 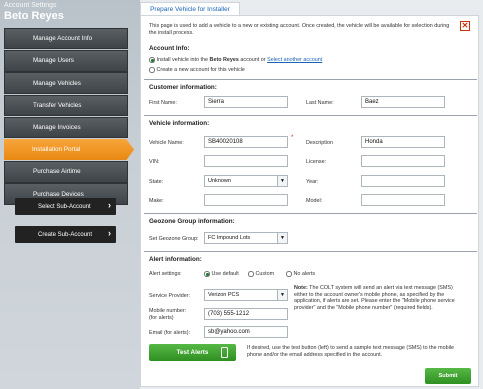 What do you see at coordinates (403, 181) in the screenshot?
I see `year-field` at bounding box center [403, 181].